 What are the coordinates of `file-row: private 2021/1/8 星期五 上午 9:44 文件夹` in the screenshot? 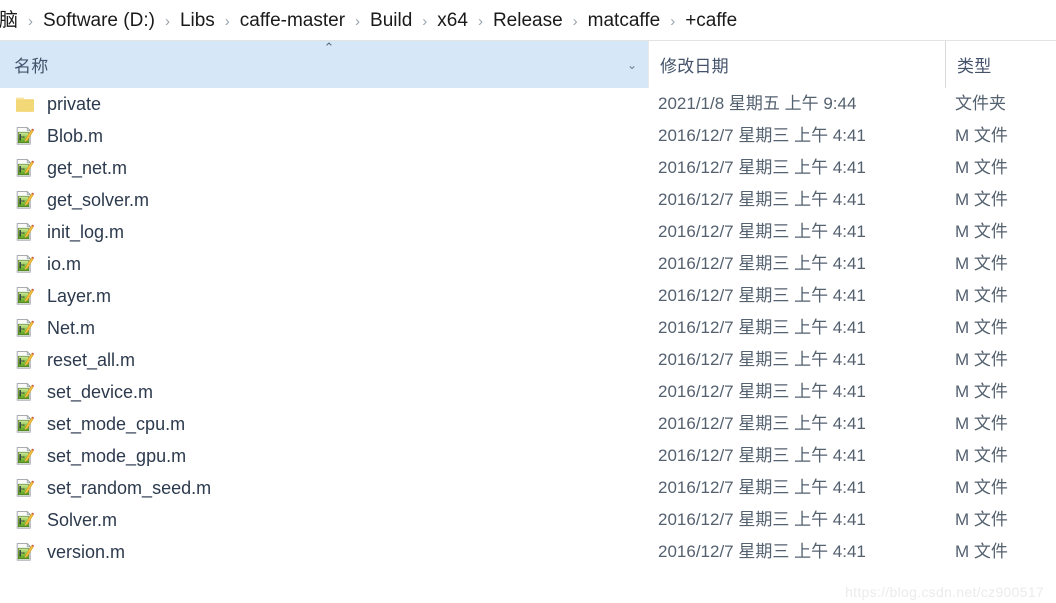 It's located at (528, 104).